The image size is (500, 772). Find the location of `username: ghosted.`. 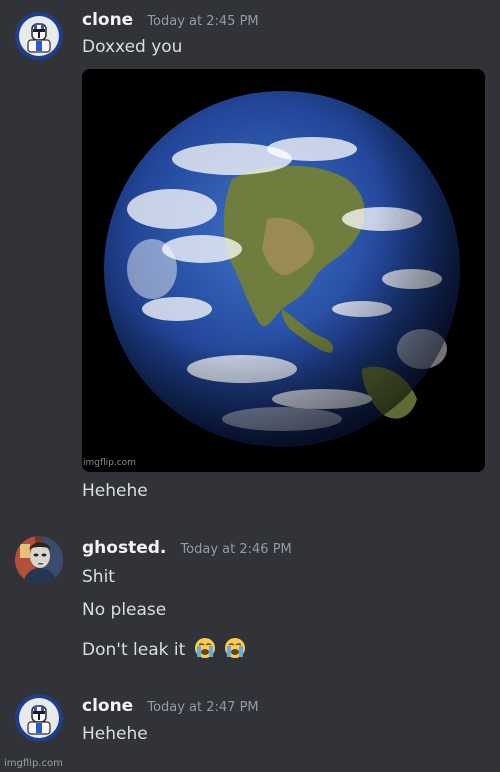

username: ghosted. is located at coordinates (124, 548).